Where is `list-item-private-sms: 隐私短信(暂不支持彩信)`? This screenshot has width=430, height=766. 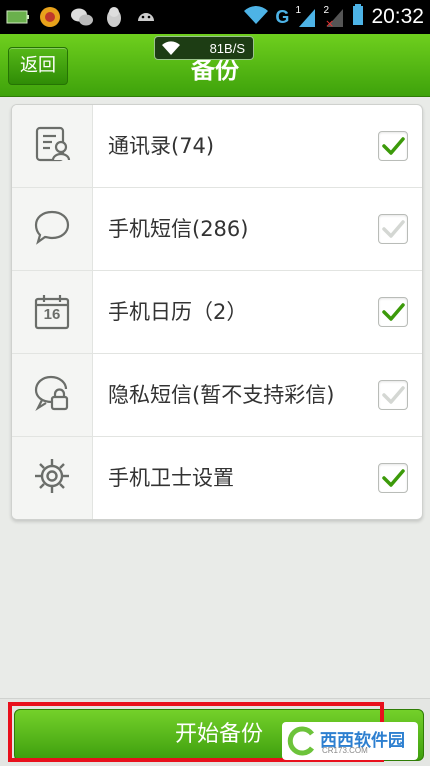
list-item-private-sms: 隐私短信(暂不支持彩信) is located at coordinates (217, 395).